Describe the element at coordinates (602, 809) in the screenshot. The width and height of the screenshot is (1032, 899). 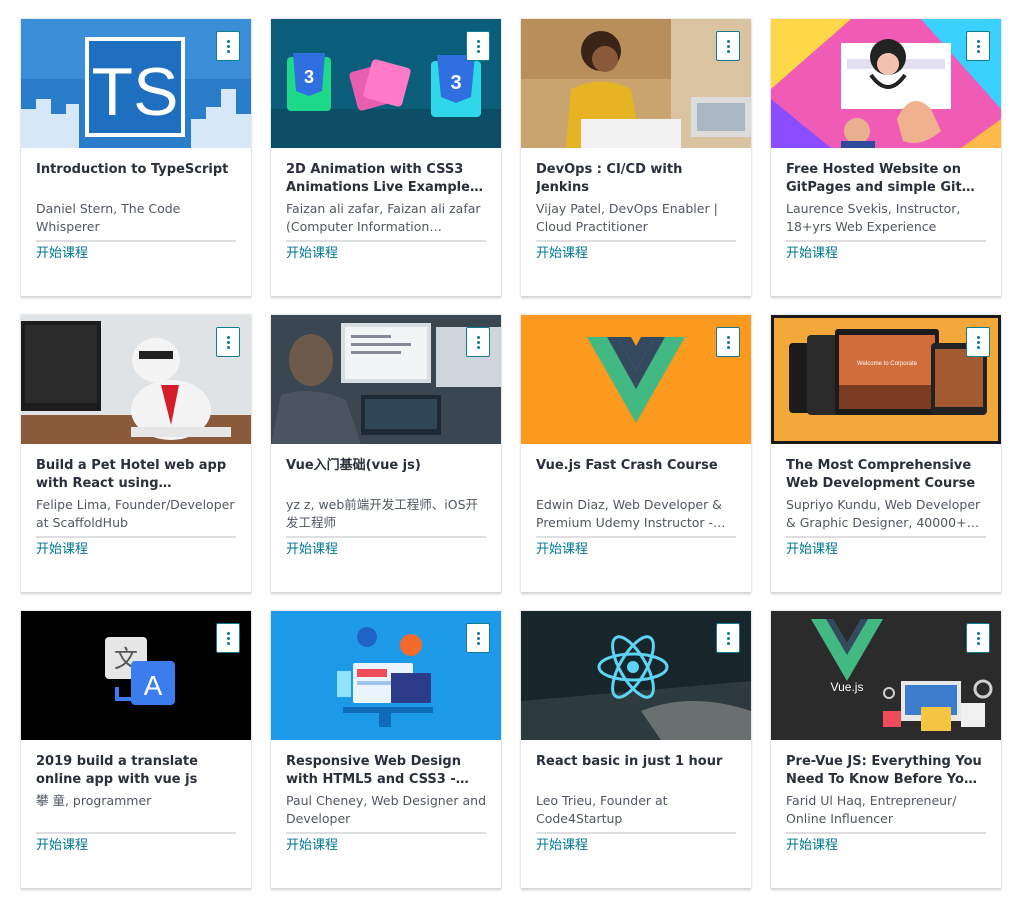
I see `course-author: Leo Trieu, Founder at Code4Startup` at that location.